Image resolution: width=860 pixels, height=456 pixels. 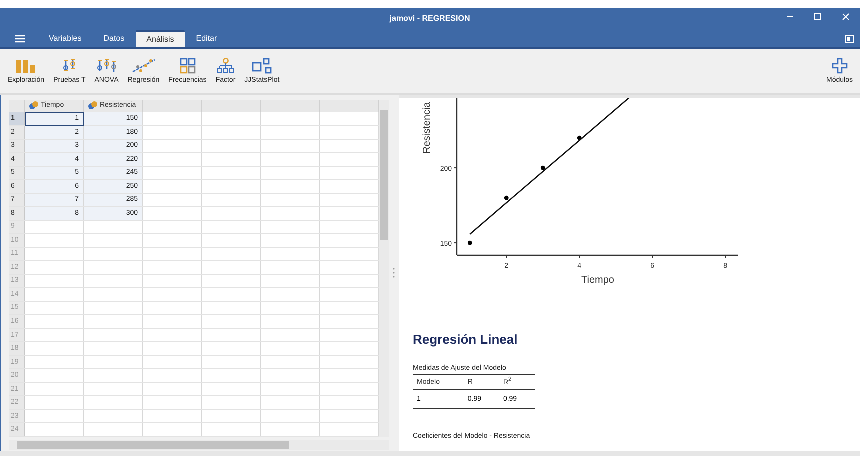 What do you see at coordinates (206, 38) in the screenshot?
I see `tab: Editar` at bounding box center [206, 38].